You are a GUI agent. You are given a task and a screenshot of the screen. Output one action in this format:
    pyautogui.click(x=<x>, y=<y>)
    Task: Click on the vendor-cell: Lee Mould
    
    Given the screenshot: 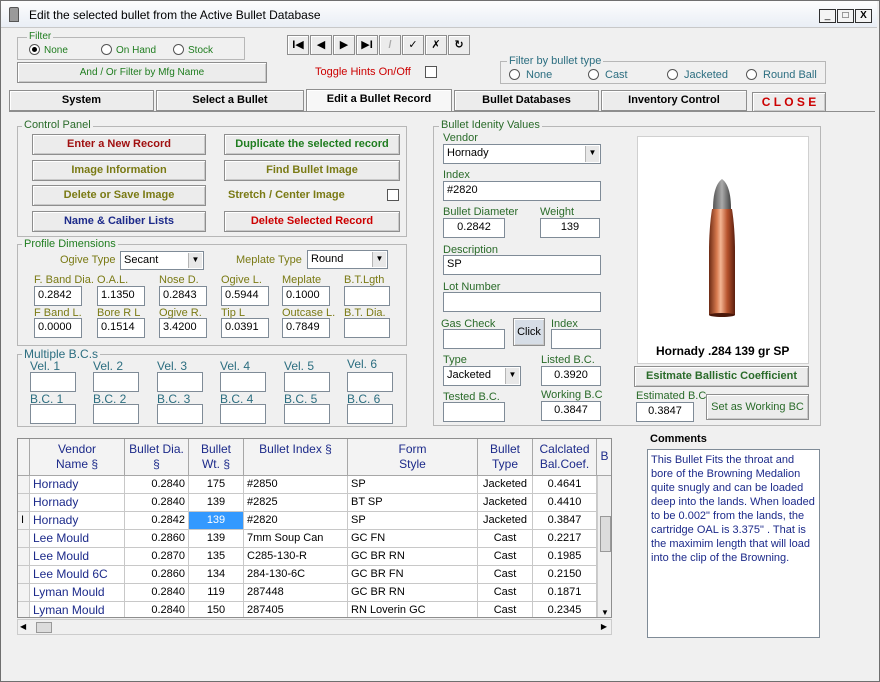 What is the action you would take?
    pyautogui.click(x=77, y=557)
    